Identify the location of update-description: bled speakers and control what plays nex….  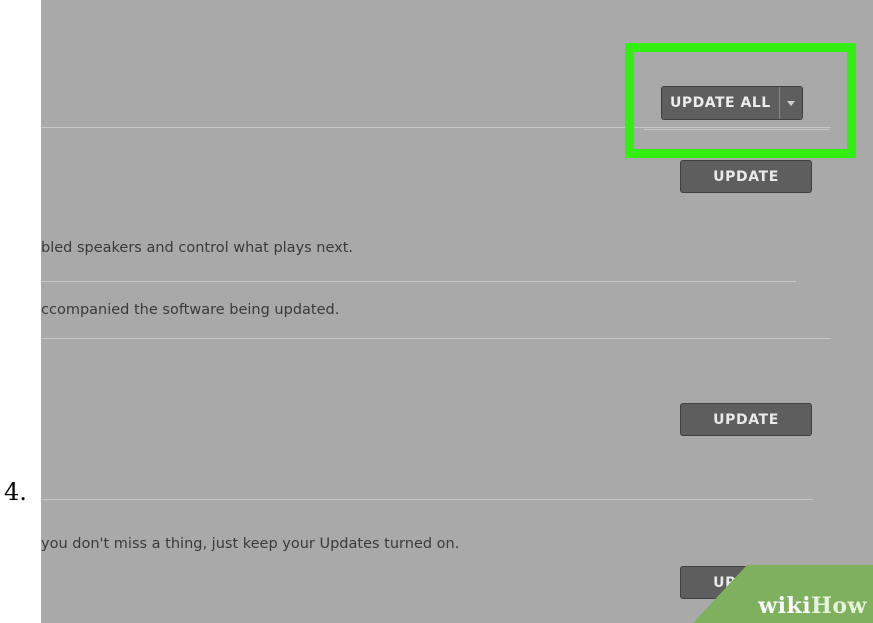
(197, 248).